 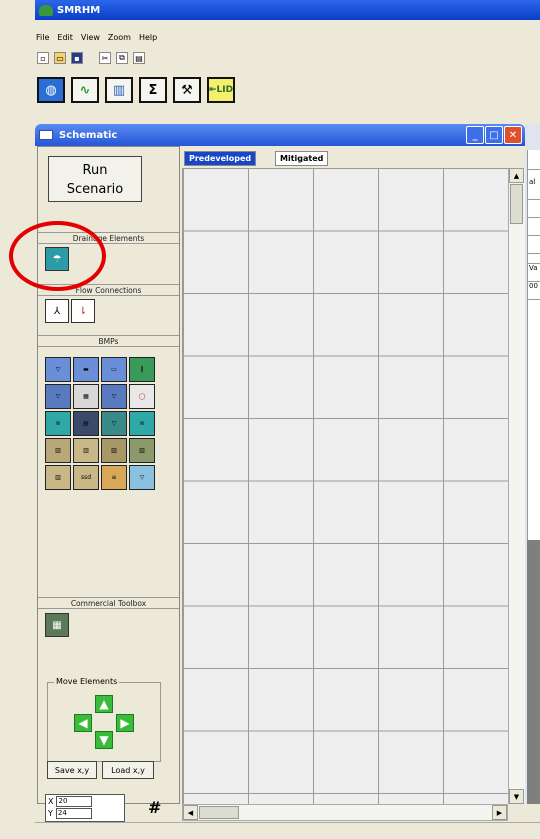 What do you see at coordinates (58, 396) in the screenshot?
I see `trapezoidal-channel-icon: ▽` at bounding box center [58, 396].